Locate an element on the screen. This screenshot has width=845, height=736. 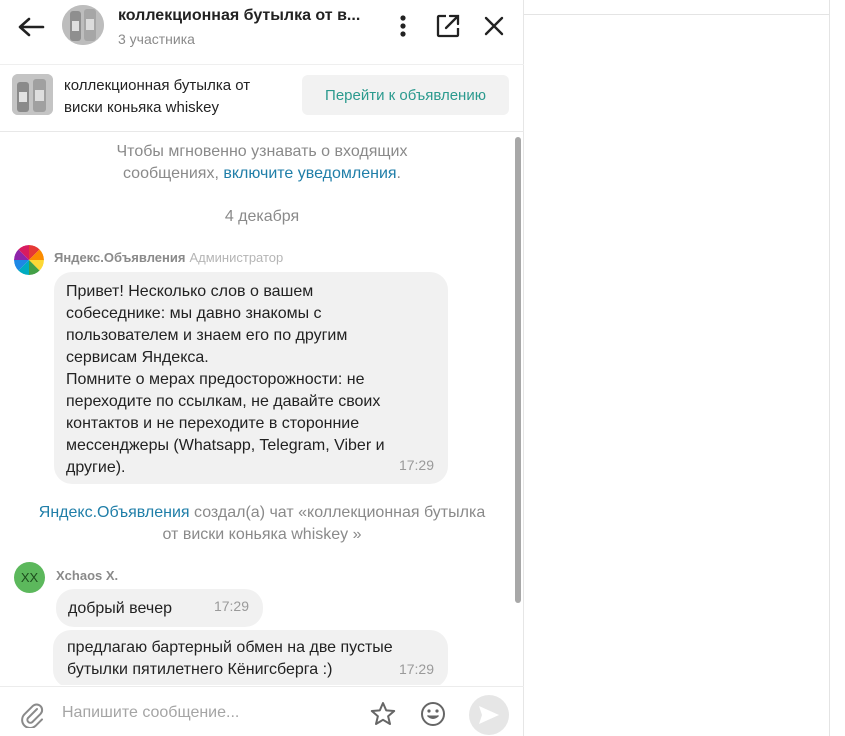
send-button is located at coordinates (489, 715).